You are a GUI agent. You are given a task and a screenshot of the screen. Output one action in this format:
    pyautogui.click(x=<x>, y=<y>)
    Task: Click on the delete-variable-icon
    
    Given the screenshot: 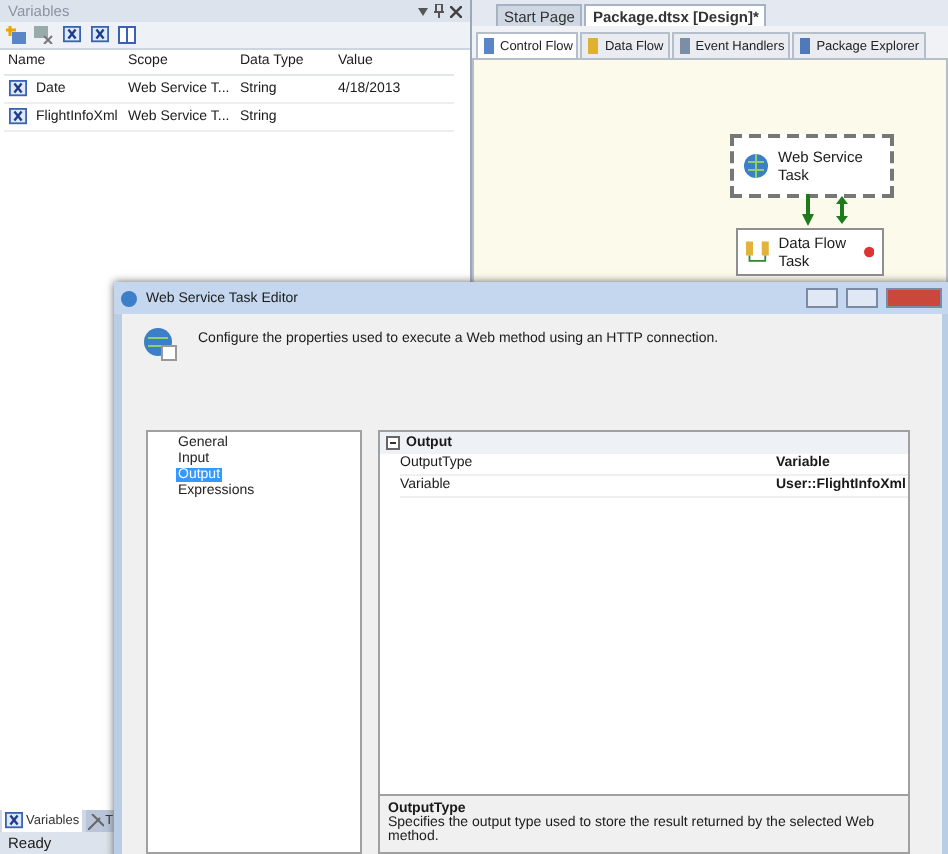 What is the action you would take?
    pyautogui.click(x=44, y=35)
    